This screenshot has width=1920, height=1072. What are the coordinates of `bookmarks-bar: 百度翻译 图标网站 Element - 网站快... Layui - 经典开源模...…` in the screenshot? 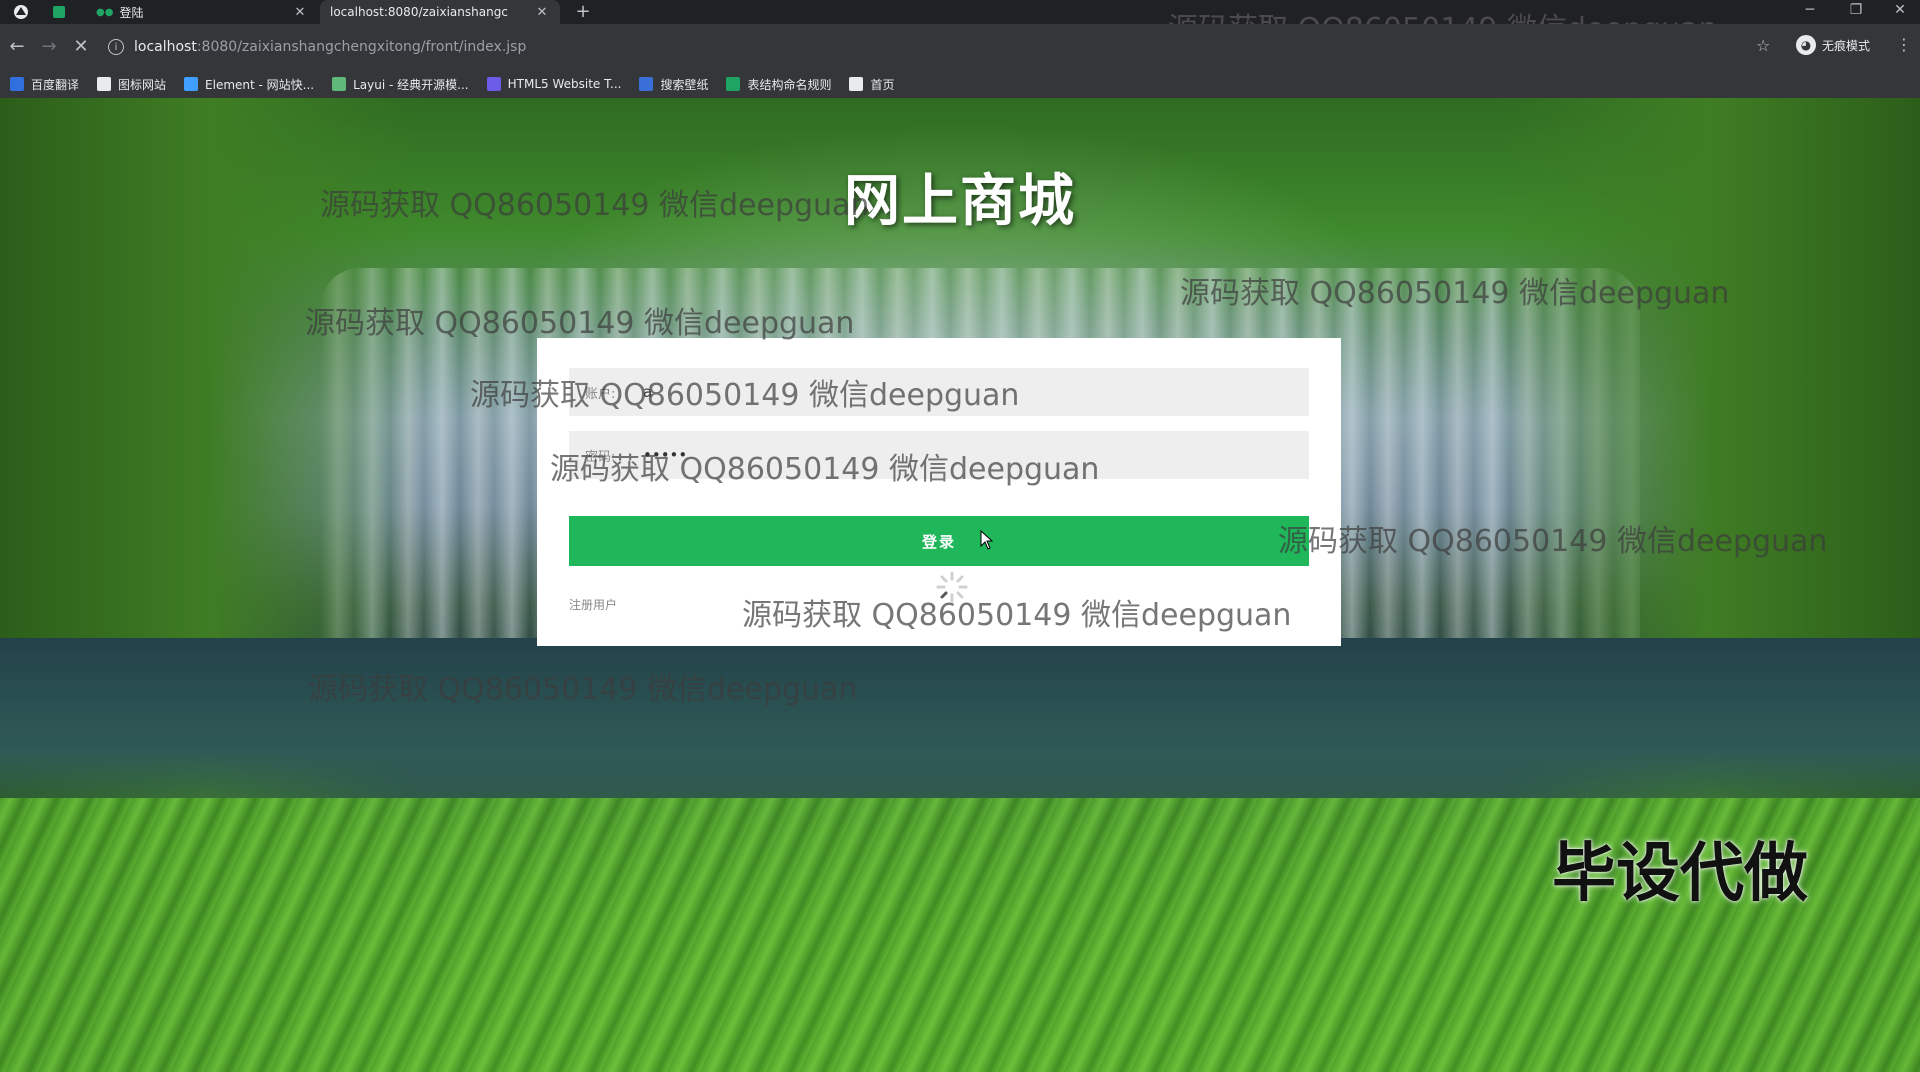 It's located at (960, 84).